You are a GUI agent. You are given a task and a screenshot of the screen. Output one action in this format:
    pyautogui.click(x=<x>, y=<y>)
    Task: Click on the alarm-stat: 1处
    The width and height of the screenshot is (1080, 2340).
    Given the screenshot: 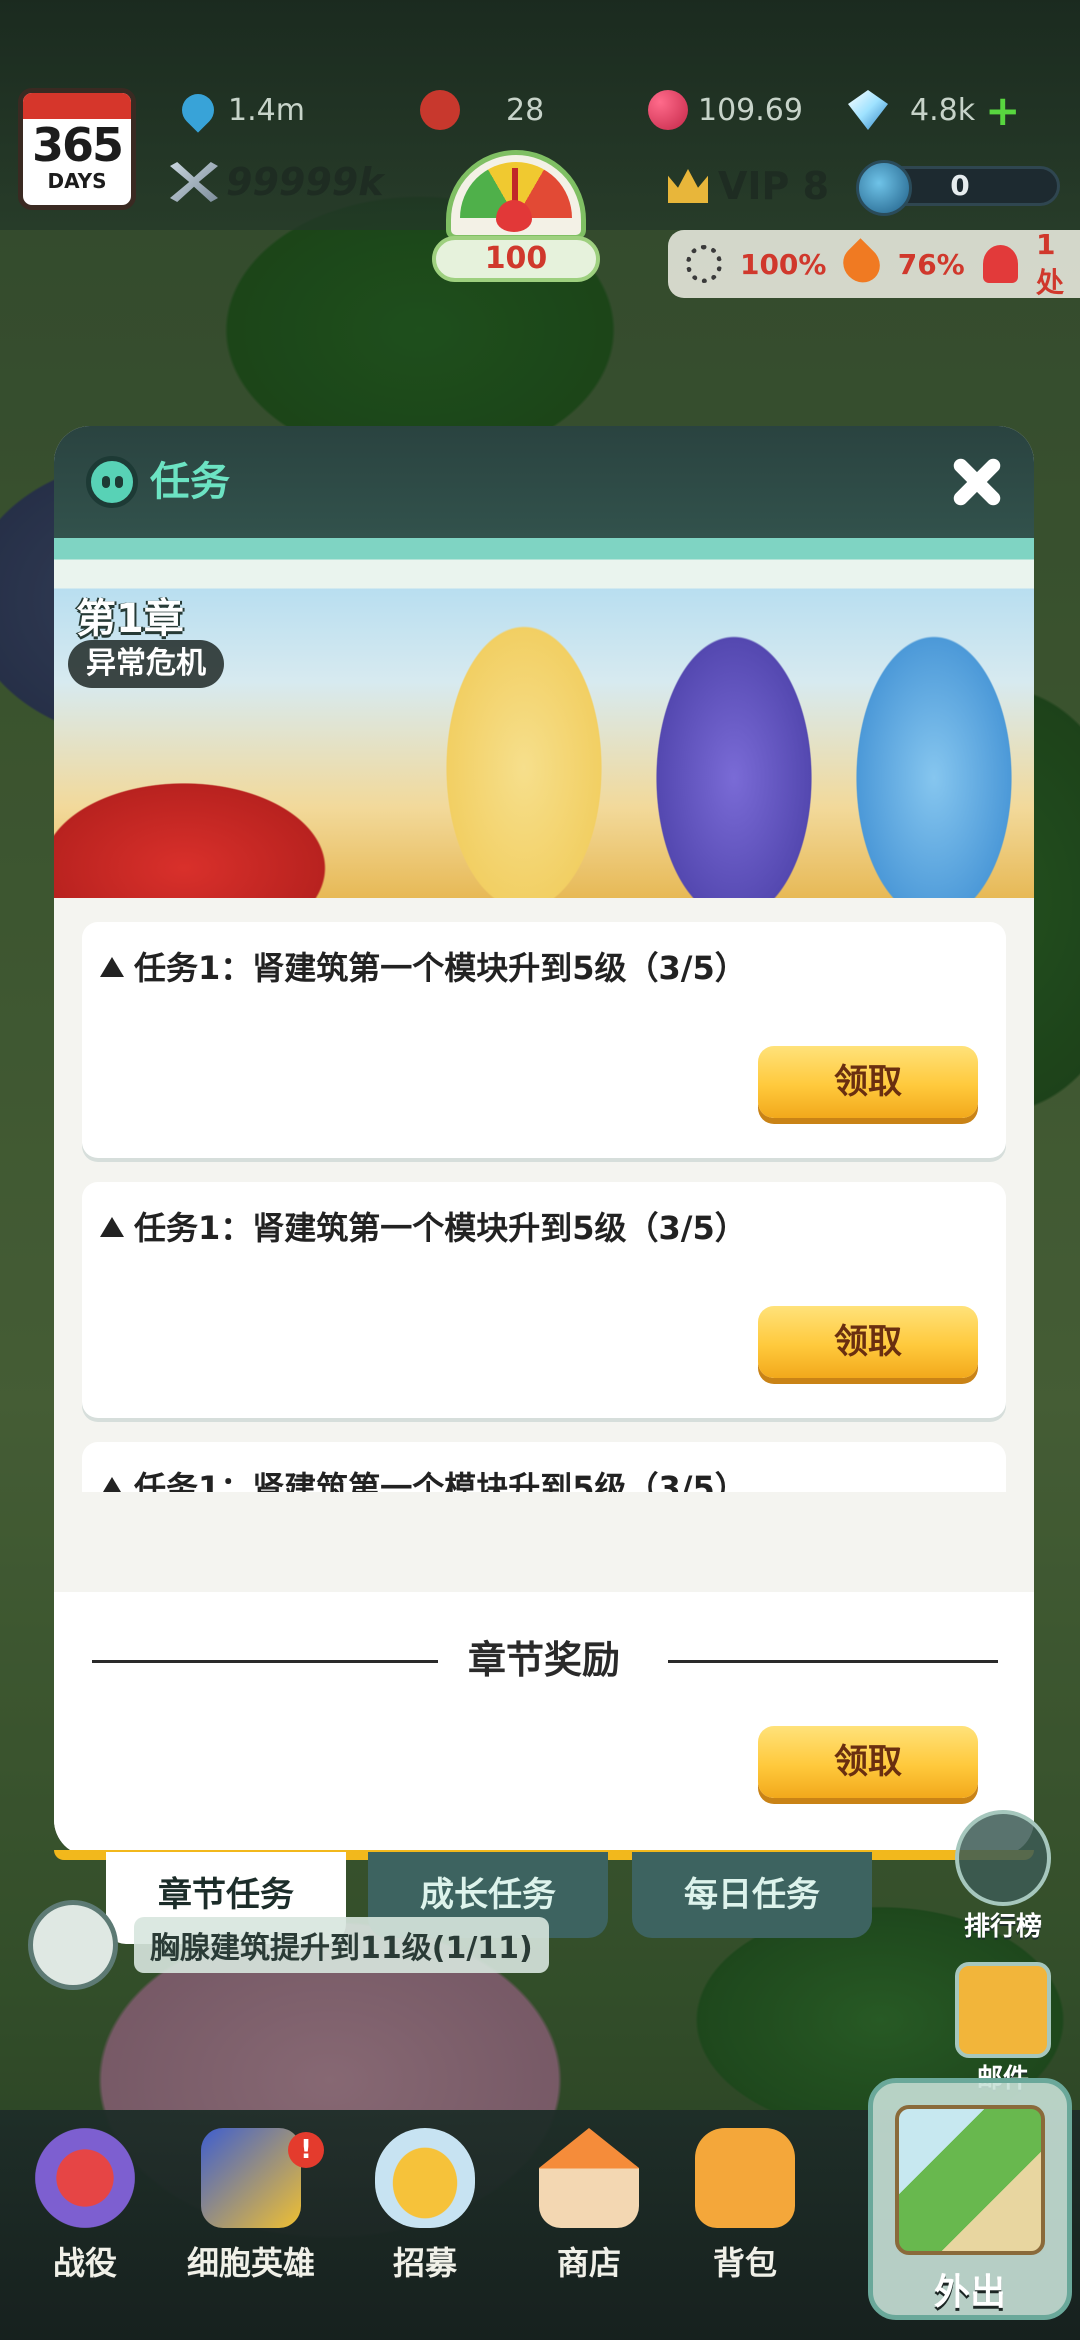 What is the action you would take?
    pyautogui.click(x=1049, y=263)
    